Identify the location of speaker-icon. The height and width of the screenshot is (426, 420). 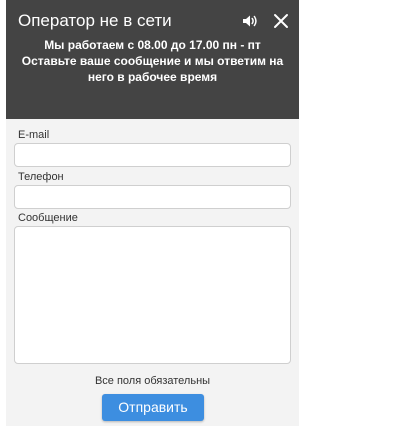
(250, 21).